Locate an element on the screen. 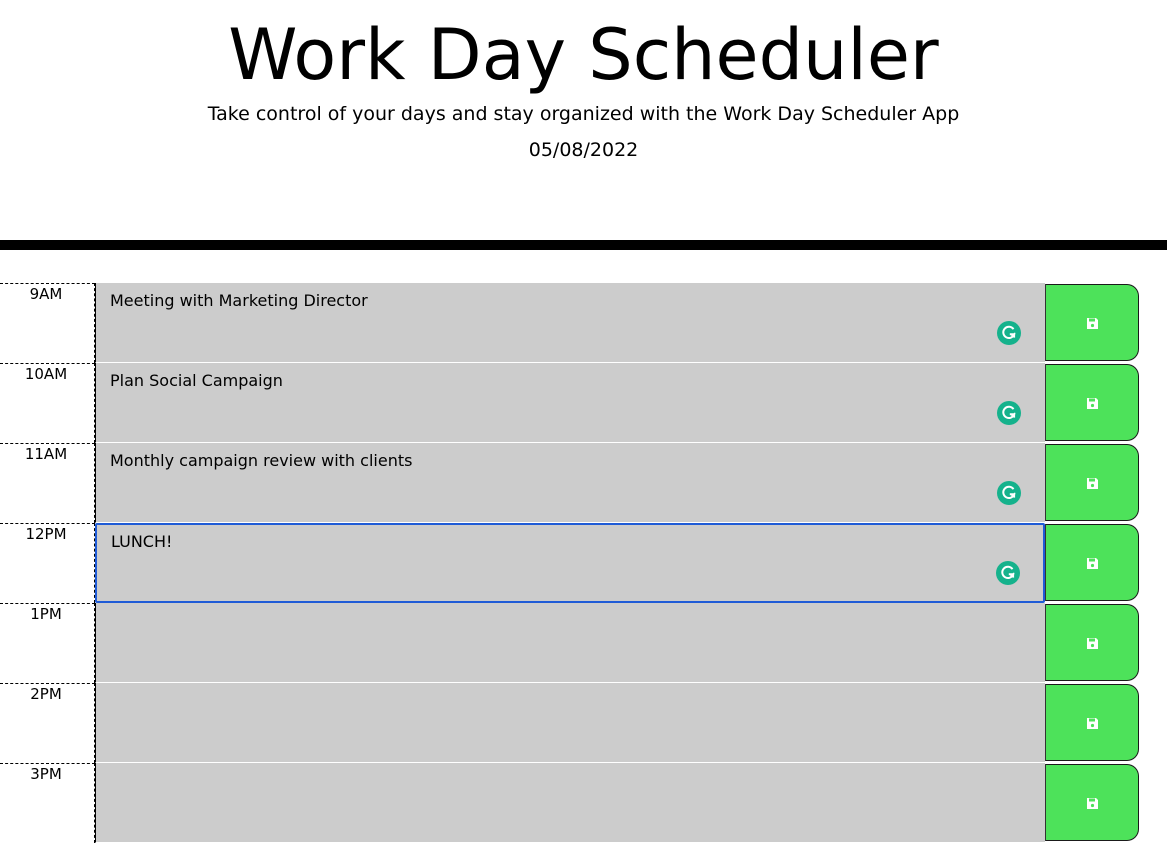 This screenshot has width=1167, height=843. hour-label: 1PM is located at coordinates (47, 643).